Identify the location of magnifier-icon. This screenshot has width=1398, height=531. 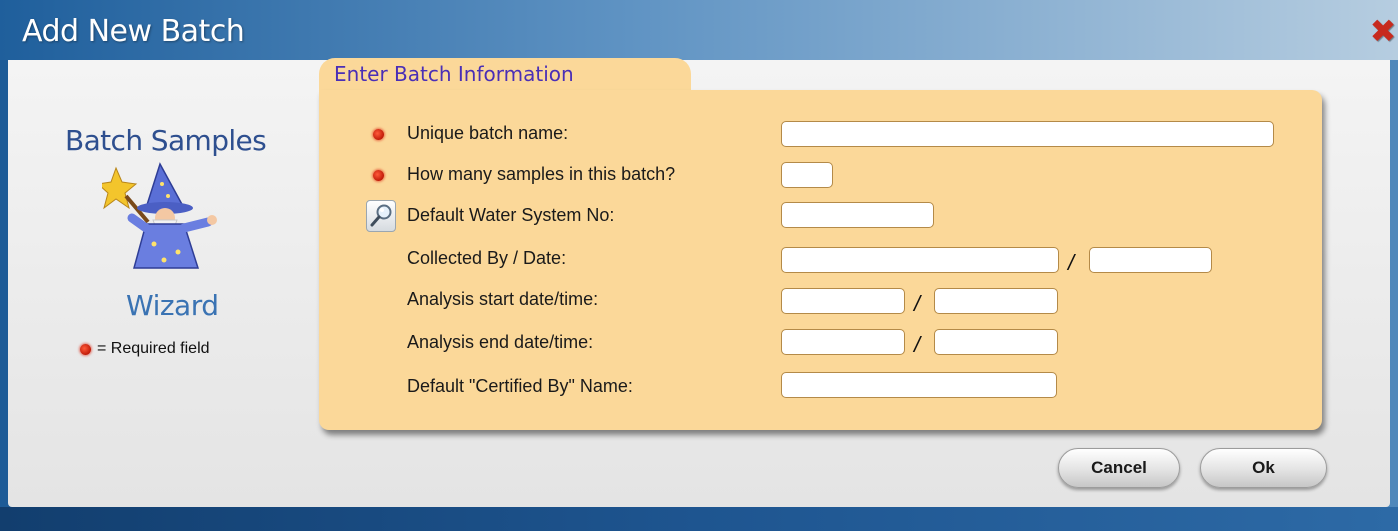
(381, 215).